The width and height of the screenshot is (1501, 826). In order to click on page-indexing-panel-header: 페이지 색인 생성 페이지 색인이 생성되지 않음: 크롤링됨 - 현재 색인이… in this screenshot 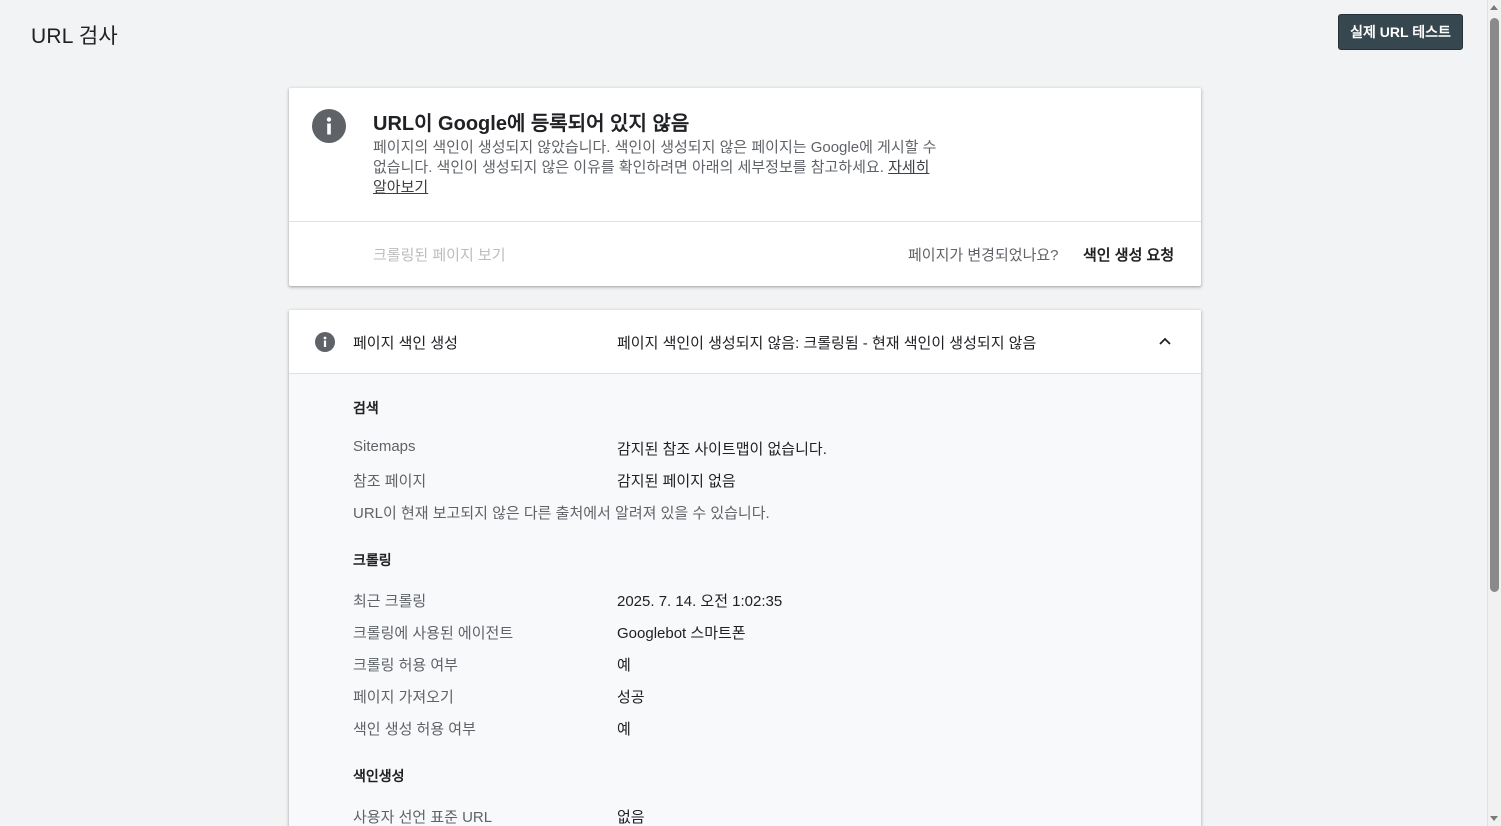, I will do `click(745, 342)`.